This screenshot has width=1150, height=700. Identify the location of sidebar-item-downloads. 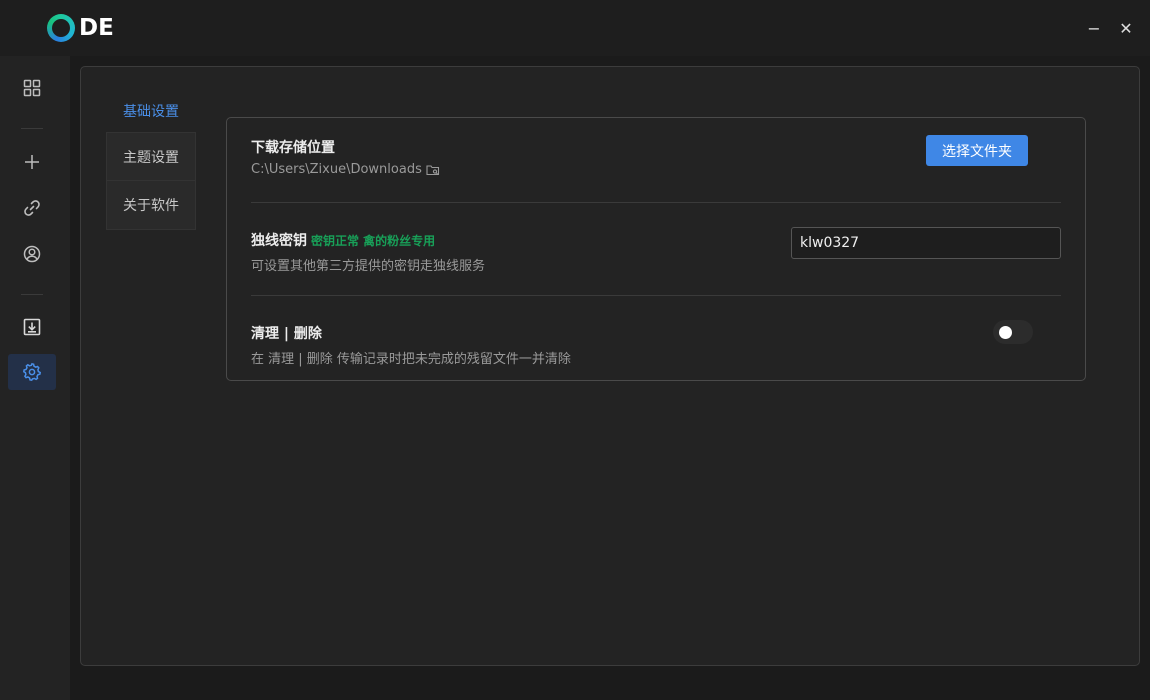
(32, 327).